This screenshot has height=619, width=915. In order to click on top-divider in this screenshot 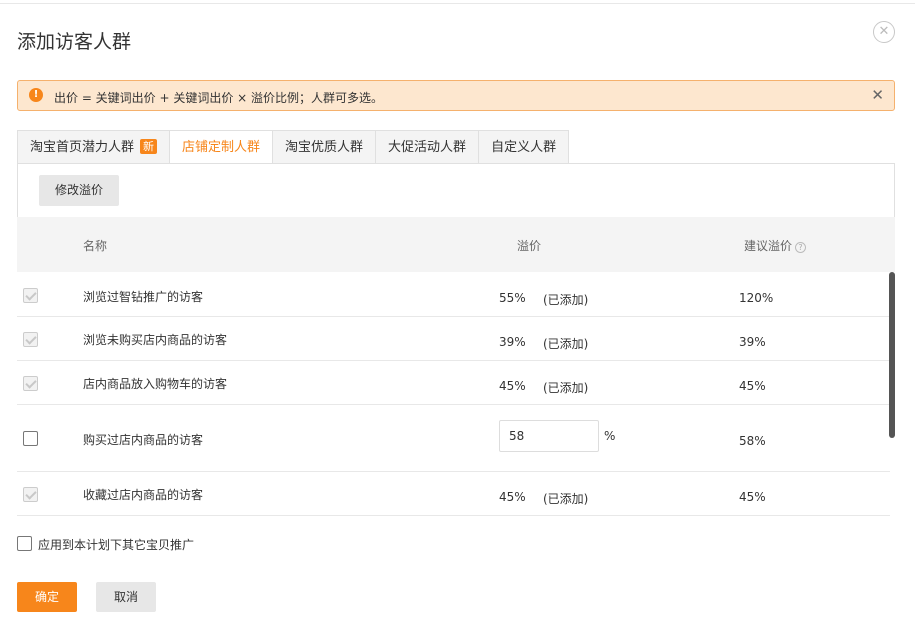, I will do `click(457, 3)`.